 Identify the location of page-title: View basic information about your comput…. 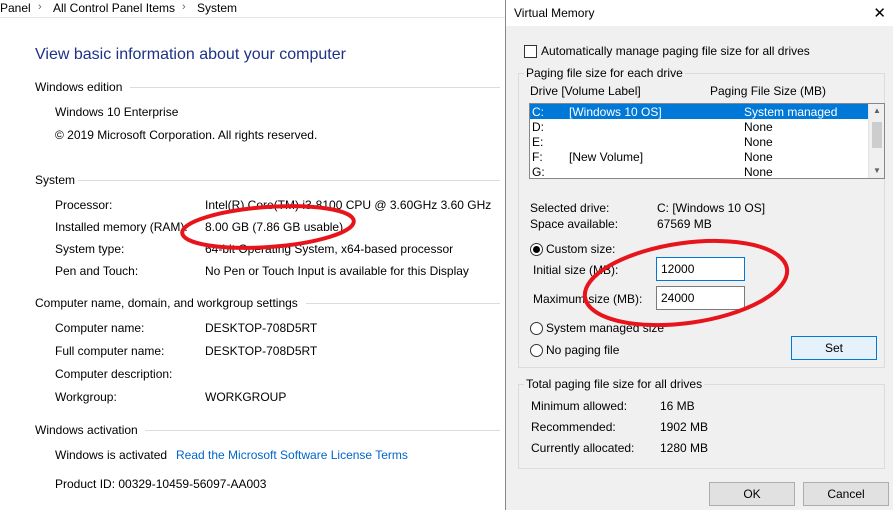
(190, 54).